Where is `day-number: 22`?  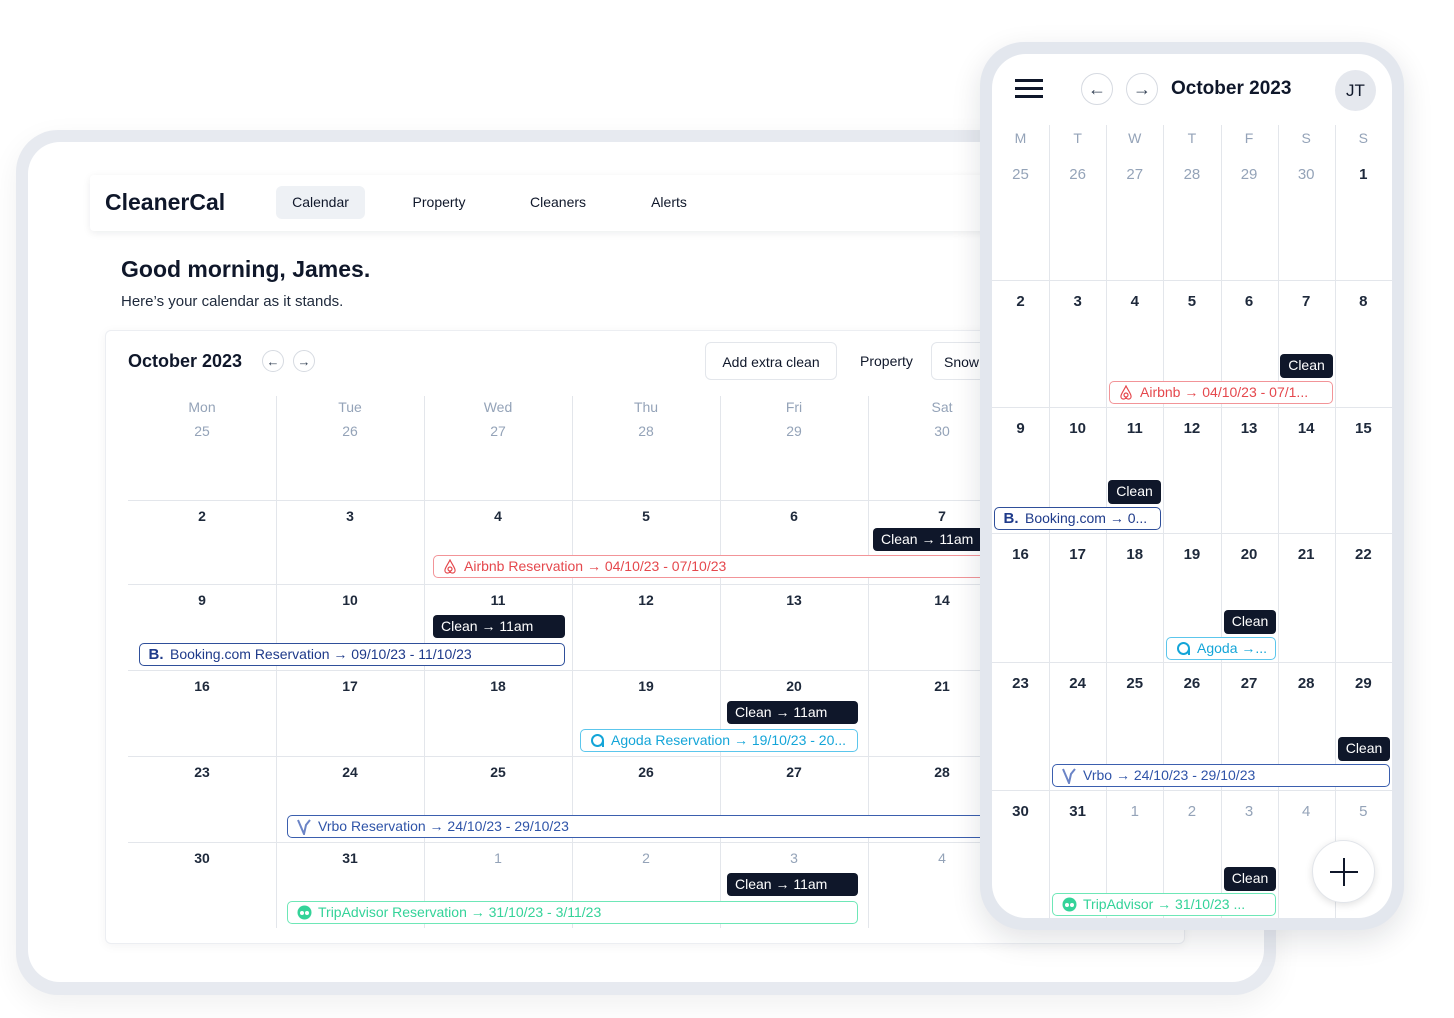
day-number: 22 is located at coordinates (1363, 554).